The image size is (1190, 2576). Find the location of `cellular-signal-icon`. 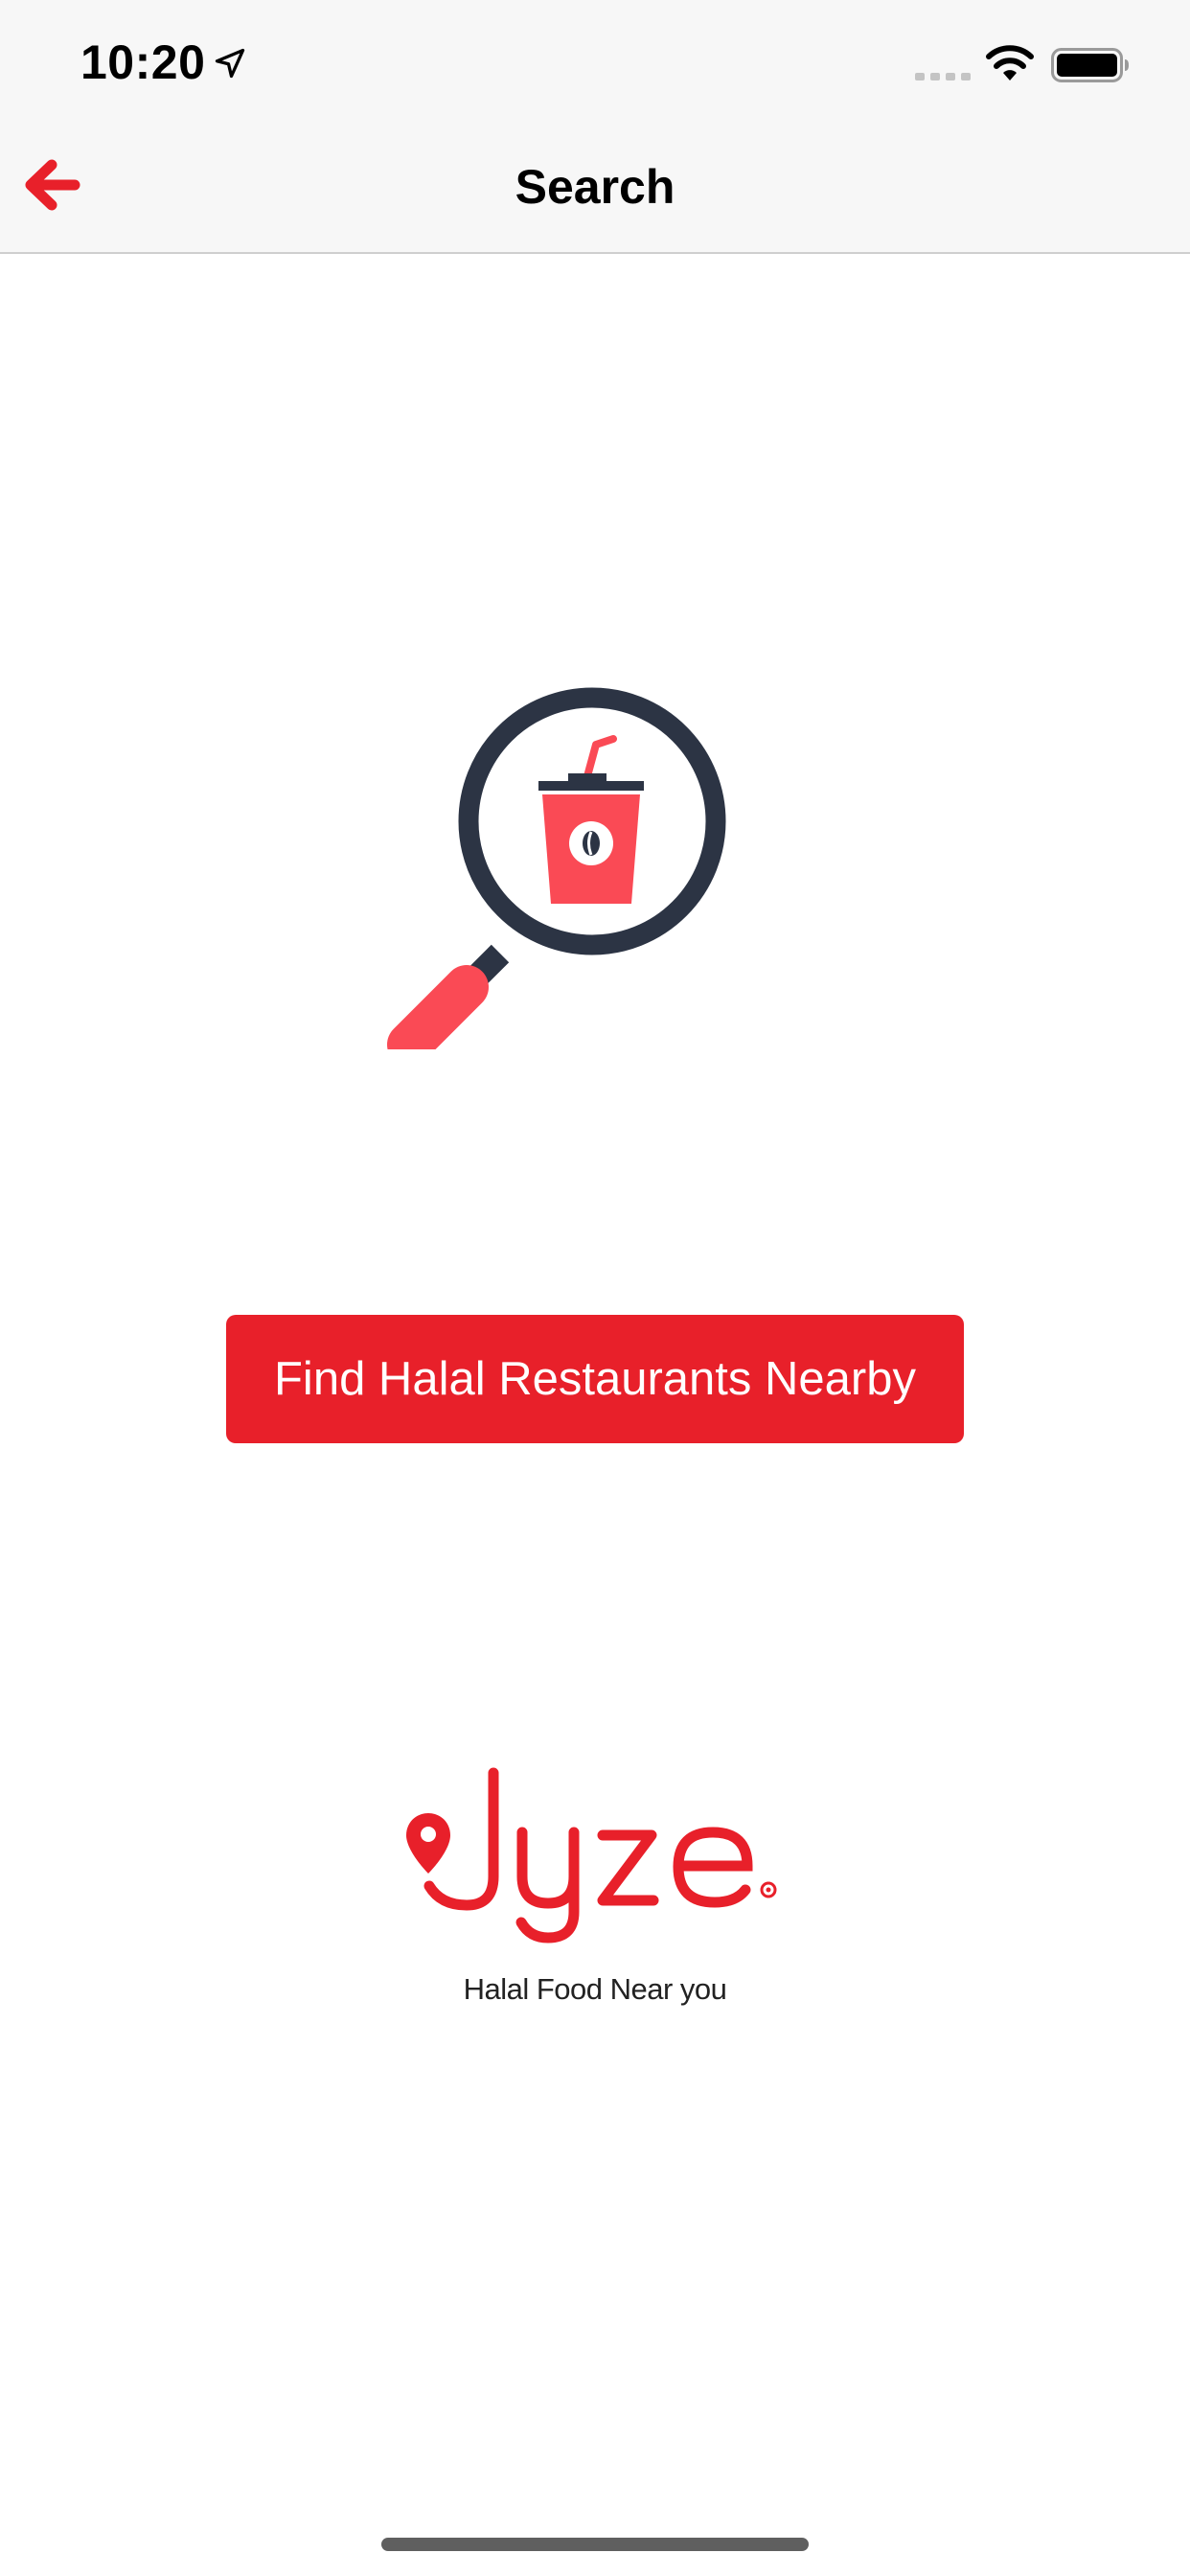

cellular-signal-icon is located at coordinates (943, 76).